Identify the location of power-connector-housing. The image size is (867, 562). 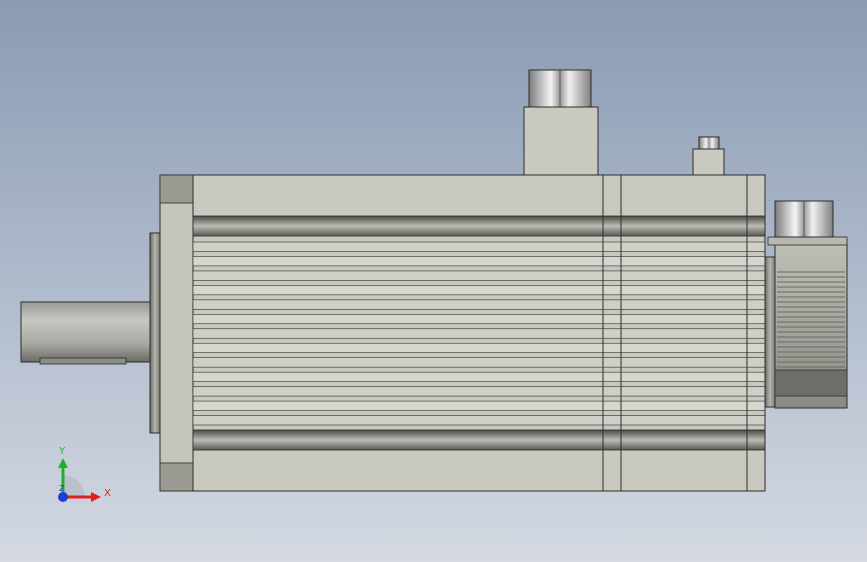
(561, 141).